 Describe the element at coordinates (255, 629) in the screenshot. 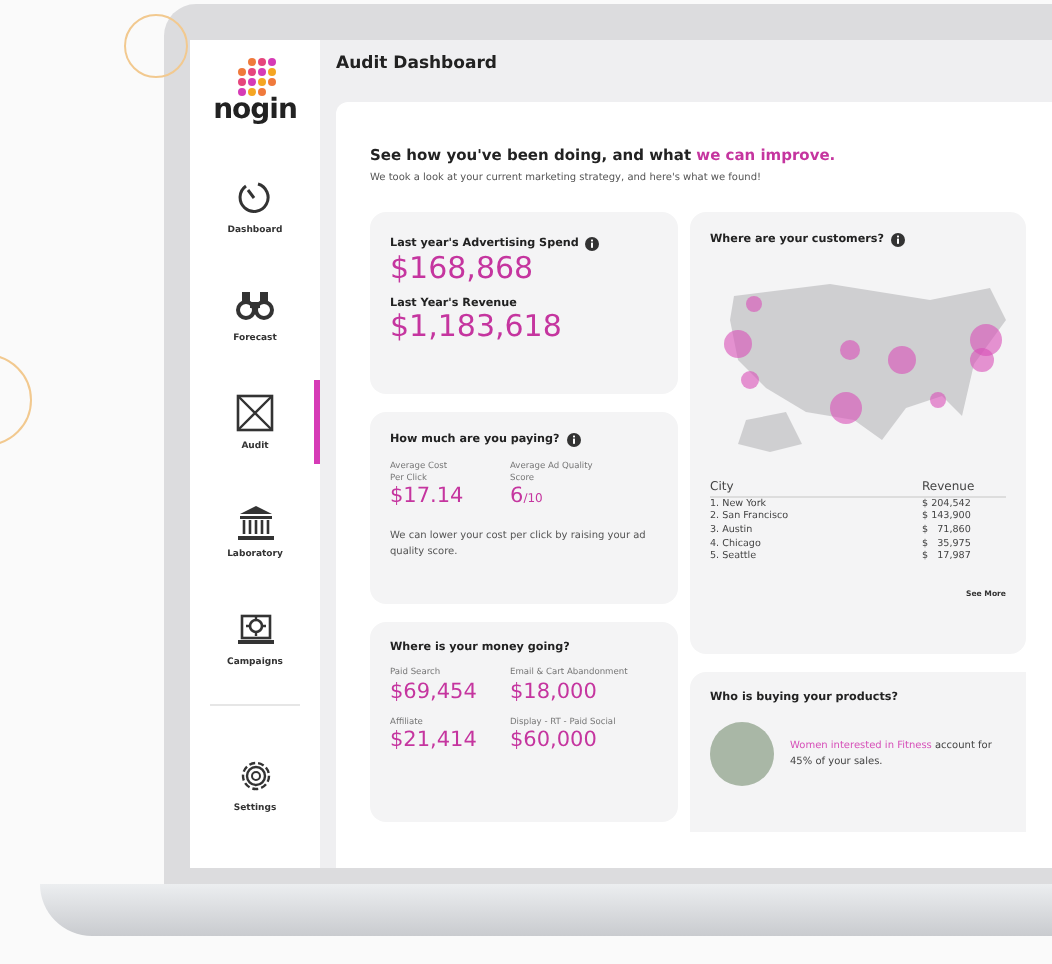

I see `laptop-gear-icon` at that location.